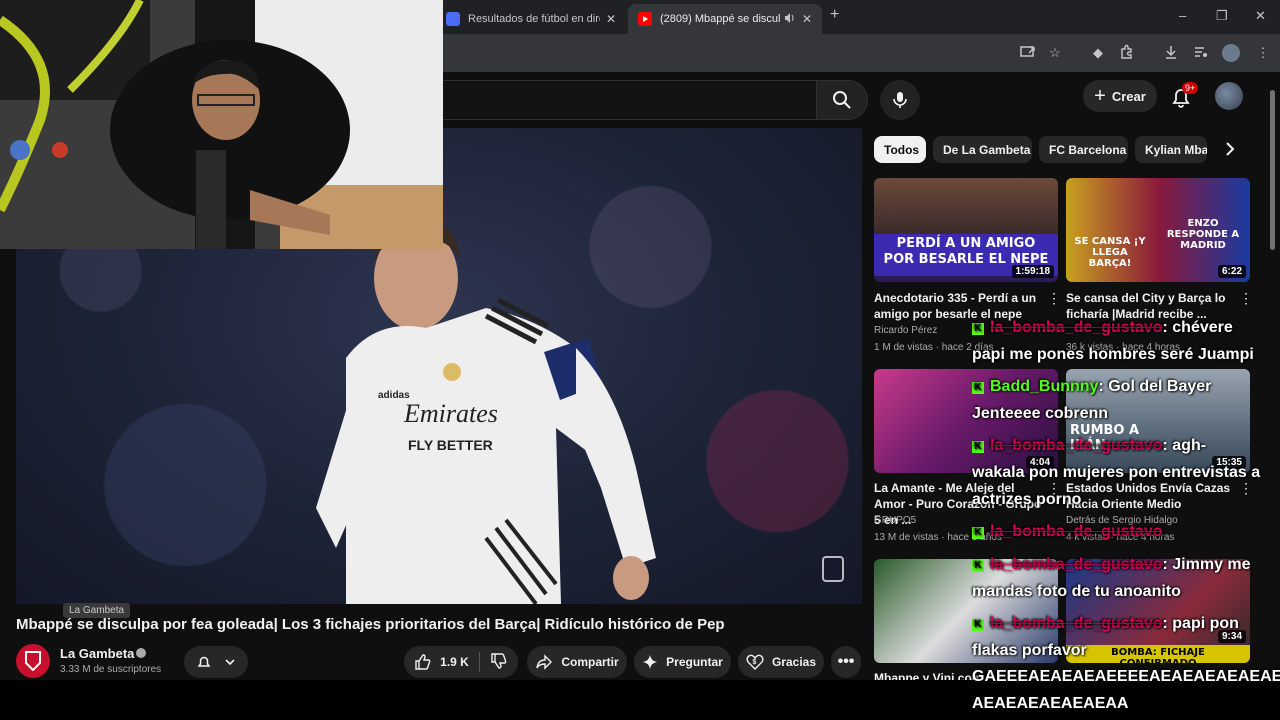 Image resolution: width=1280 pixels, height=720 pixels. What do you see at coordinates (1272, 170) in the screenshot?
I see `scrollbar` at bounding box center [1272, 170].